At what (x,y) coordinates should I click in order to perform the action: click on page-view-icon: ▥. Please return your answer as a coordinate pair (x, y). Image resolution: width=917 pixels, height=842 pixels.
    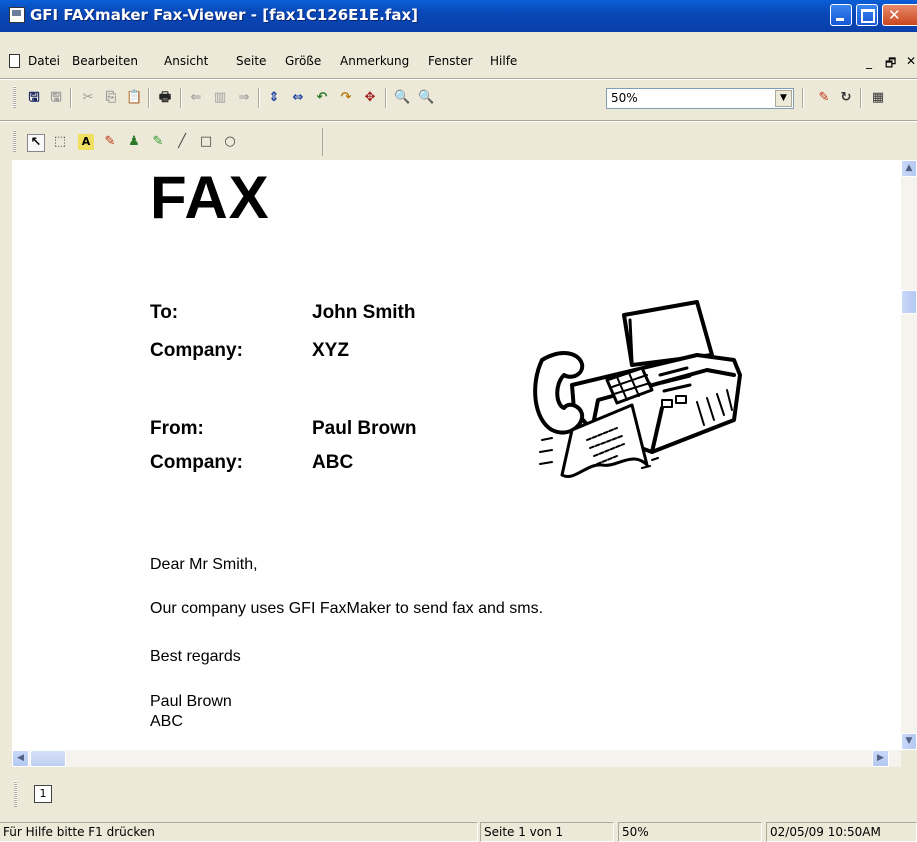
    Looking at the image, I should click on (220, 98).